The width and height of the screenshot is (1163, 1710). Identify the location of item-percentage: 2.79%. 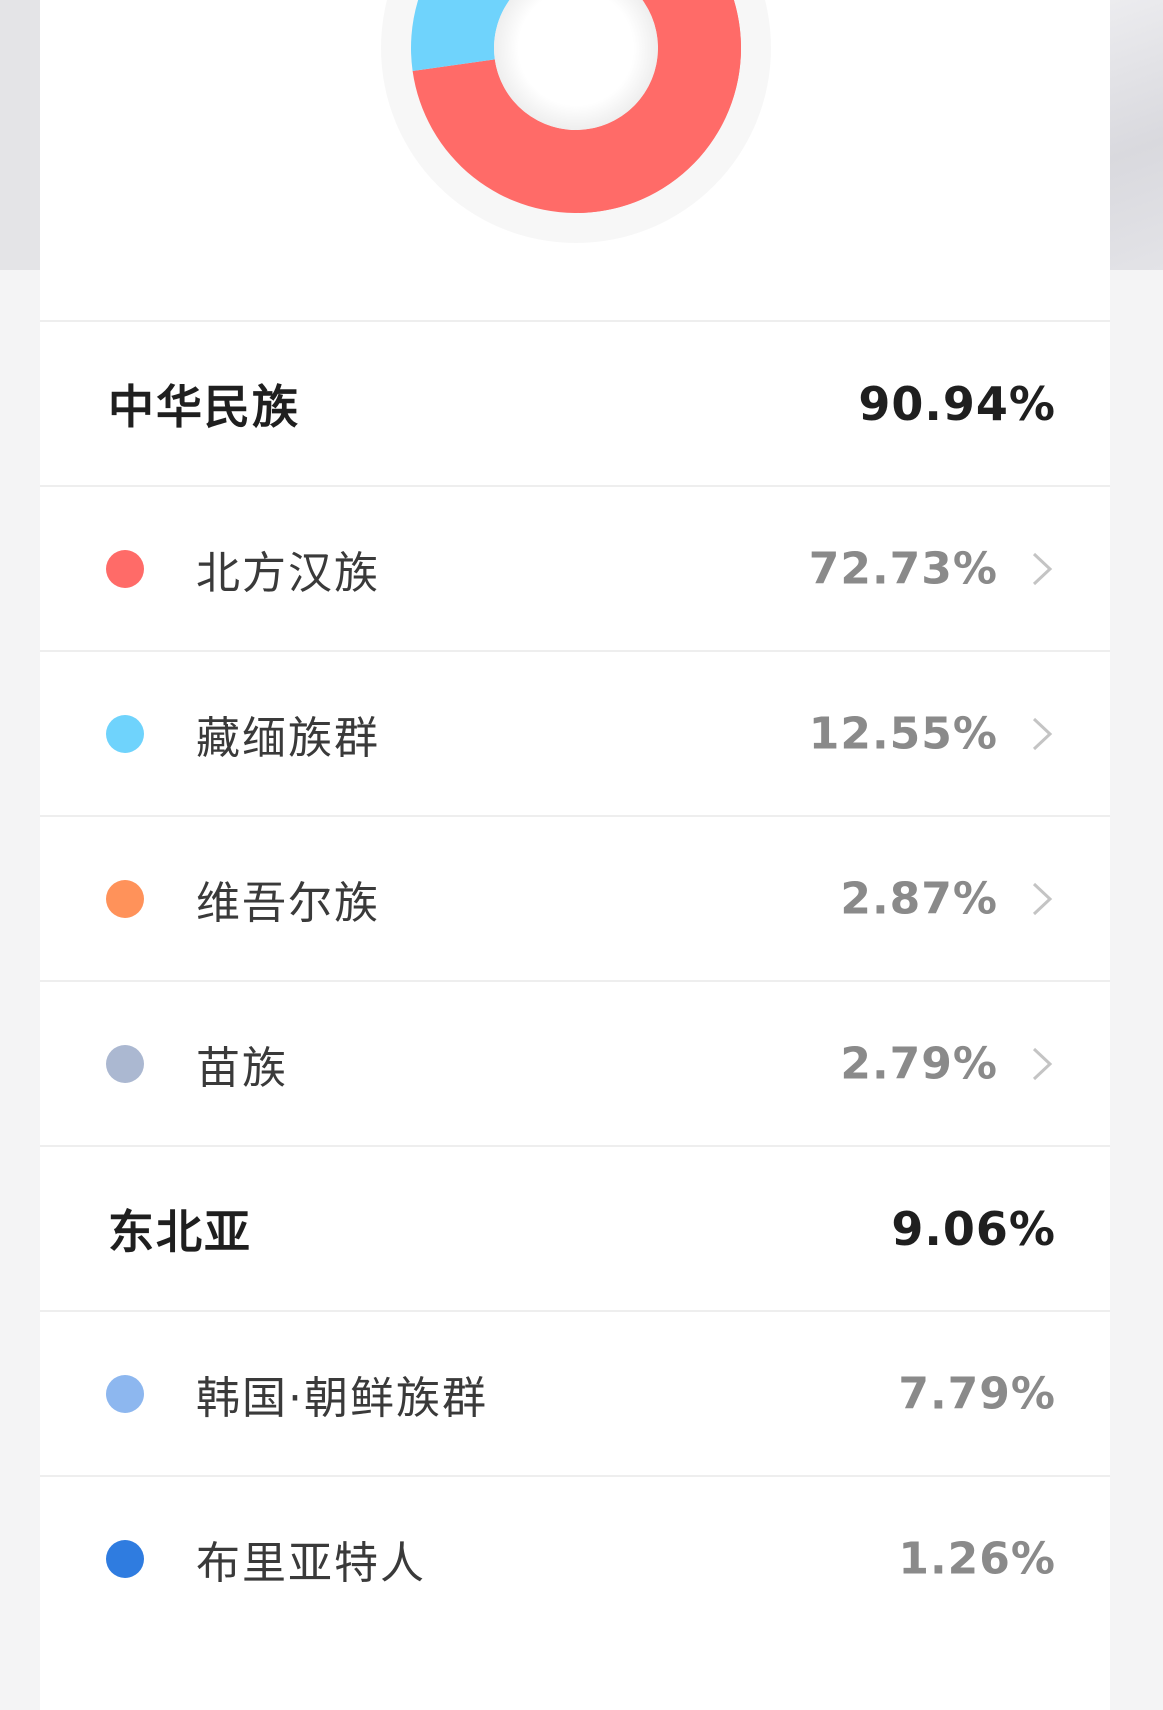
(919, 1063).